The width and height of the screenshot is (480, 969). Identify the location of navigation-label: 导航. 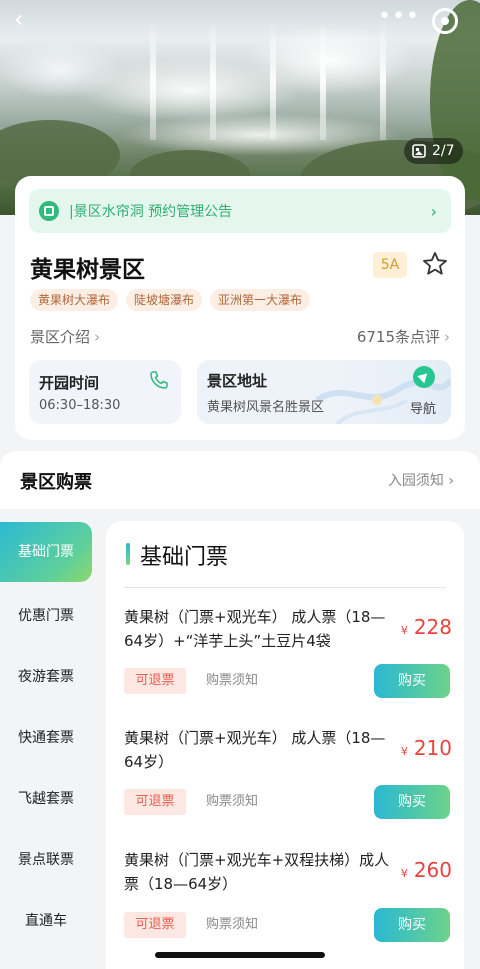
(423, 407).